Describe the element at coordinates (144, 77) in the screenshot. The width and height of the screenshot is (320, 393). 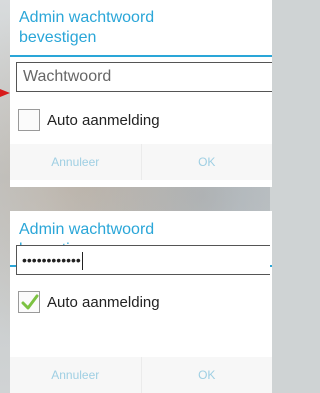
I see `password-input: Wachtwoord` at that location.